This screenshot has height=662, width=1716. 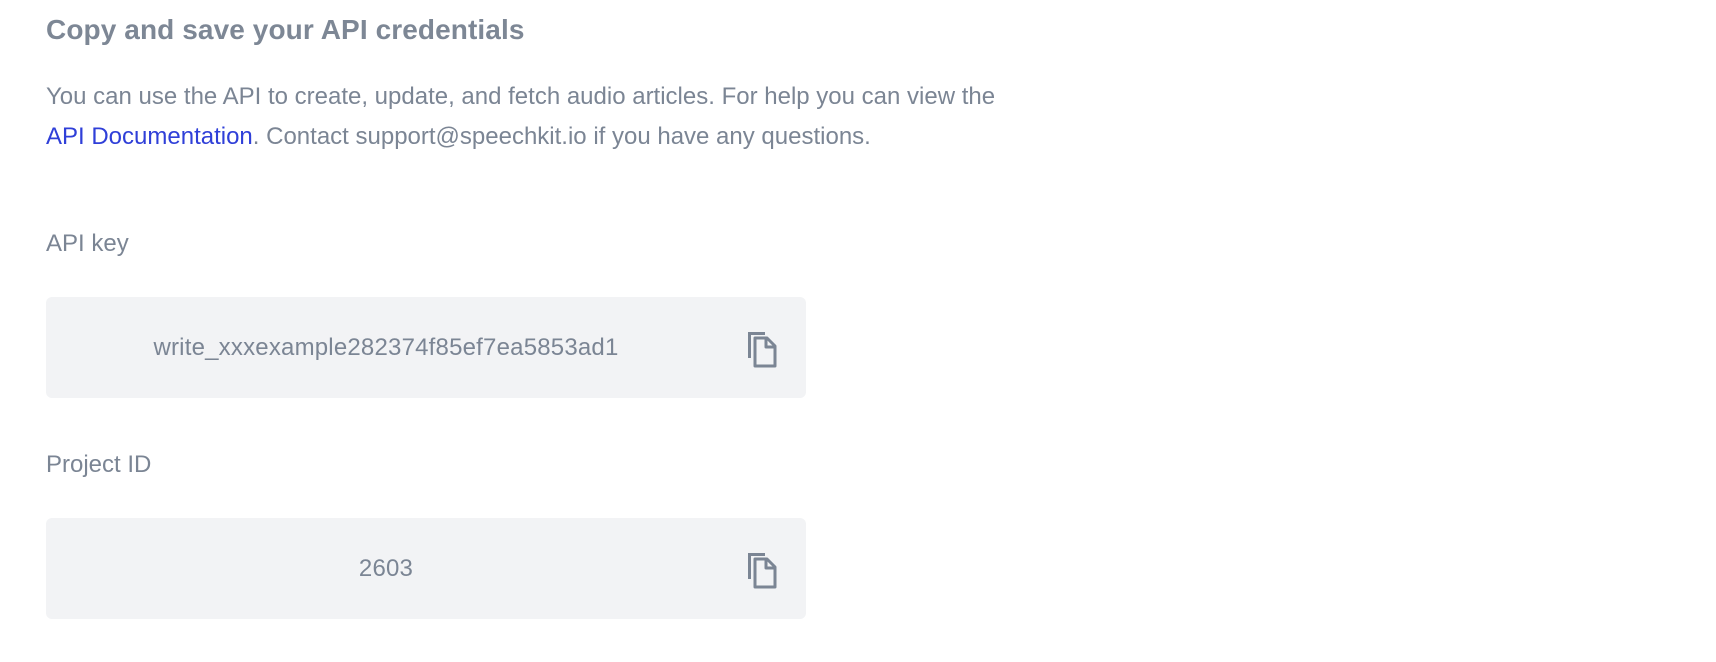 I want to click on api-key-value: write_xxxexample282374f85ef7ea5853ad1, so click(x=386, y=347).